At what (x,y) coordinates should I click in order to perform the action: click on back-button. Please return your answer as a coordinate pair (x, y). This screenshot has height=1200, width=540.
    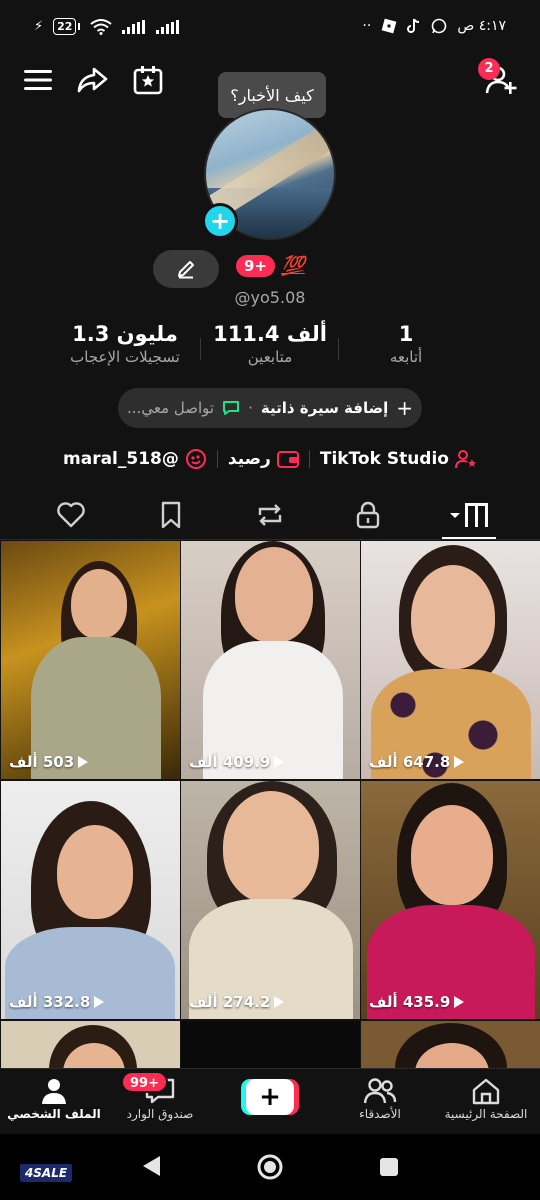
    Looking at the image, I should click on (151, 1168).